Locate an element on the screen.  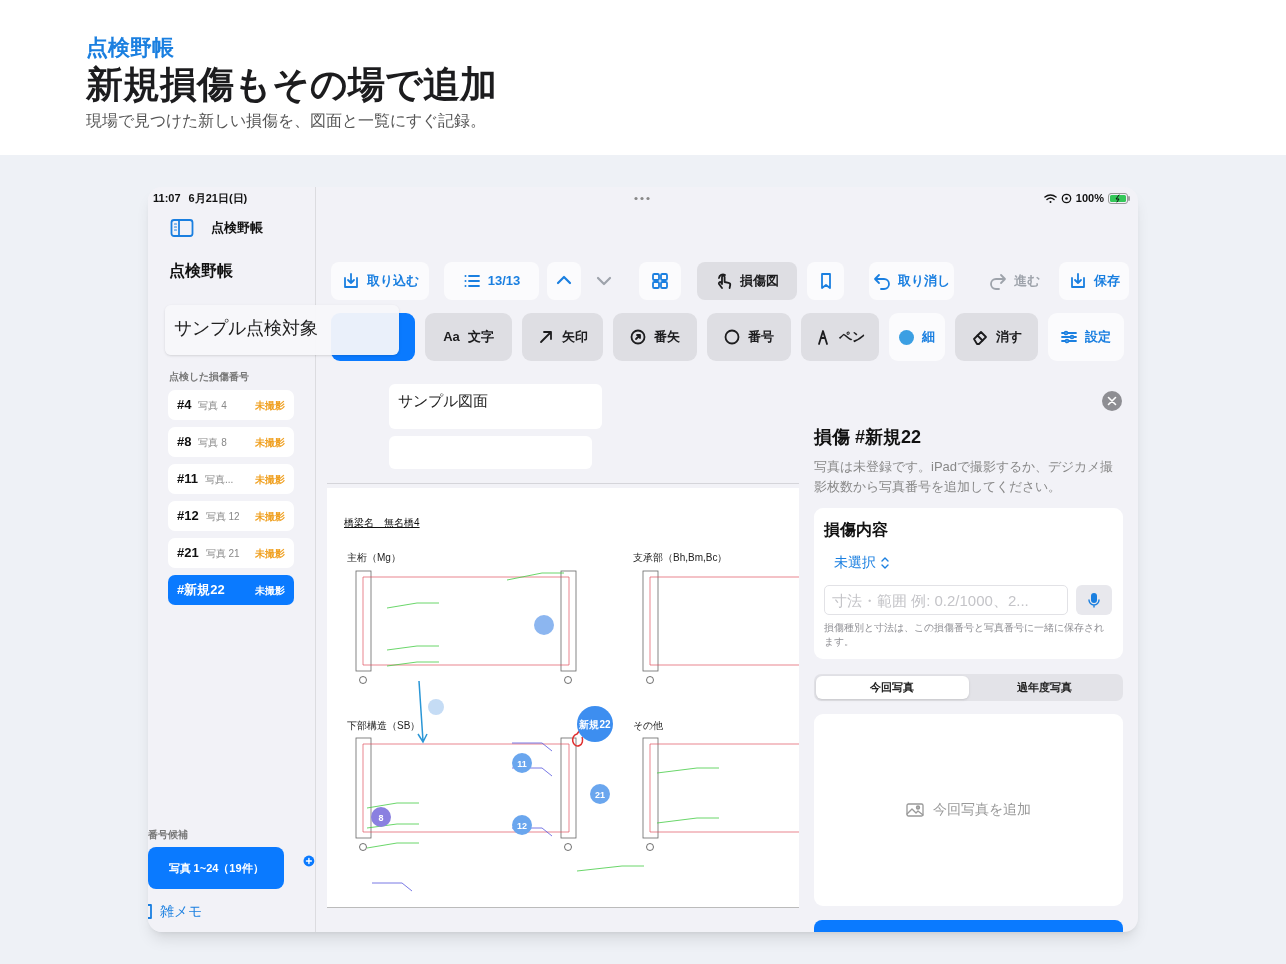
number-marker: 11 is located at coordinates (522, 763).